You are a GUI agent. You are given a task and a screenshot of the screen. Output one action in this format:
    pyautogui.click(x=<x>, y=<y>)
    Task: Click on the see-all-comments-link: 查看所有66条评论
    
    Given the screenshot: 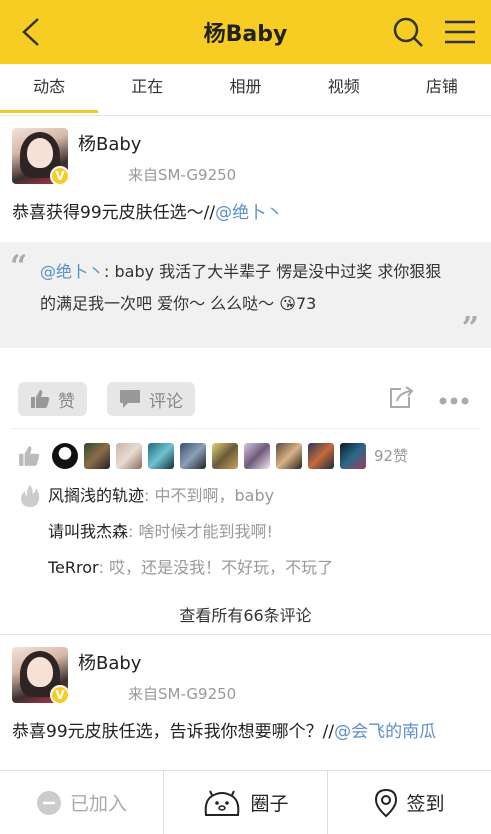 What is the action you would take?
    pyautogui.click(x=245, y=616)
    